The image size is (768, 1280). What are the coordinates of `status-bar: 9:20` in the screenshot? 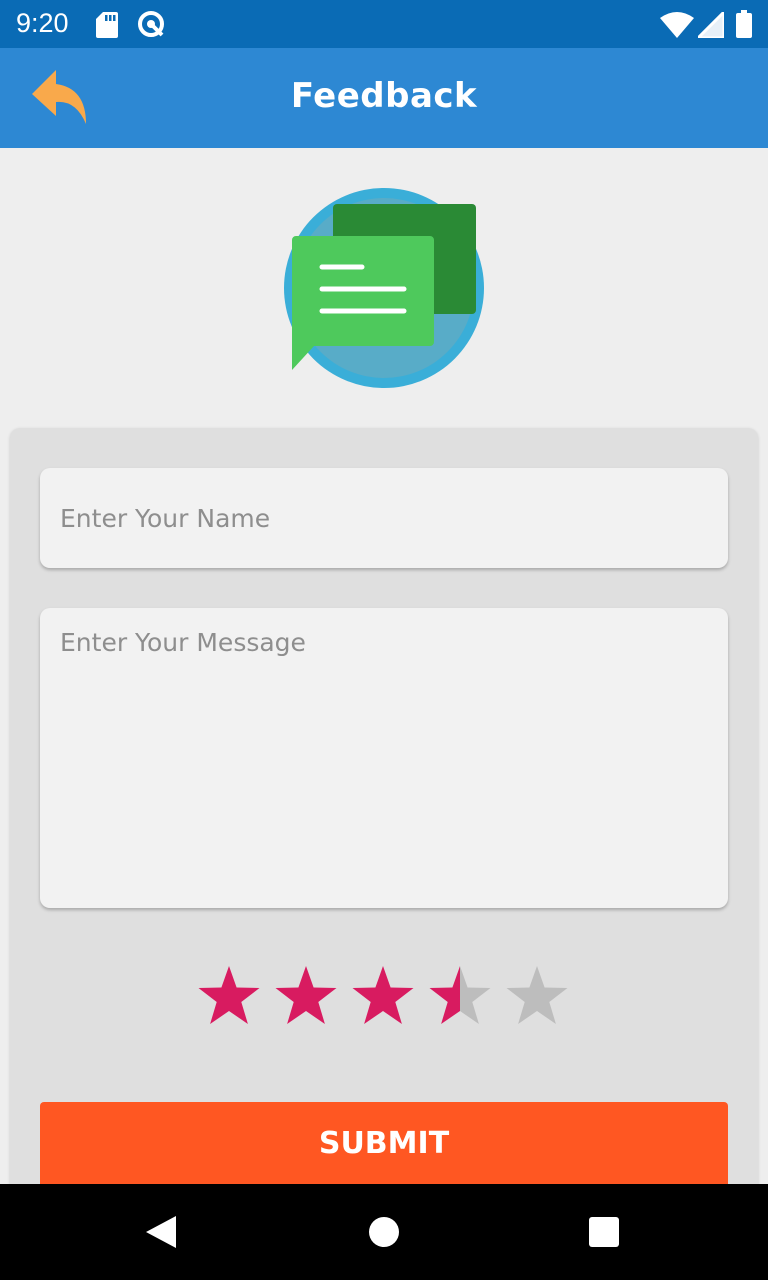 It's located at (384, 24).